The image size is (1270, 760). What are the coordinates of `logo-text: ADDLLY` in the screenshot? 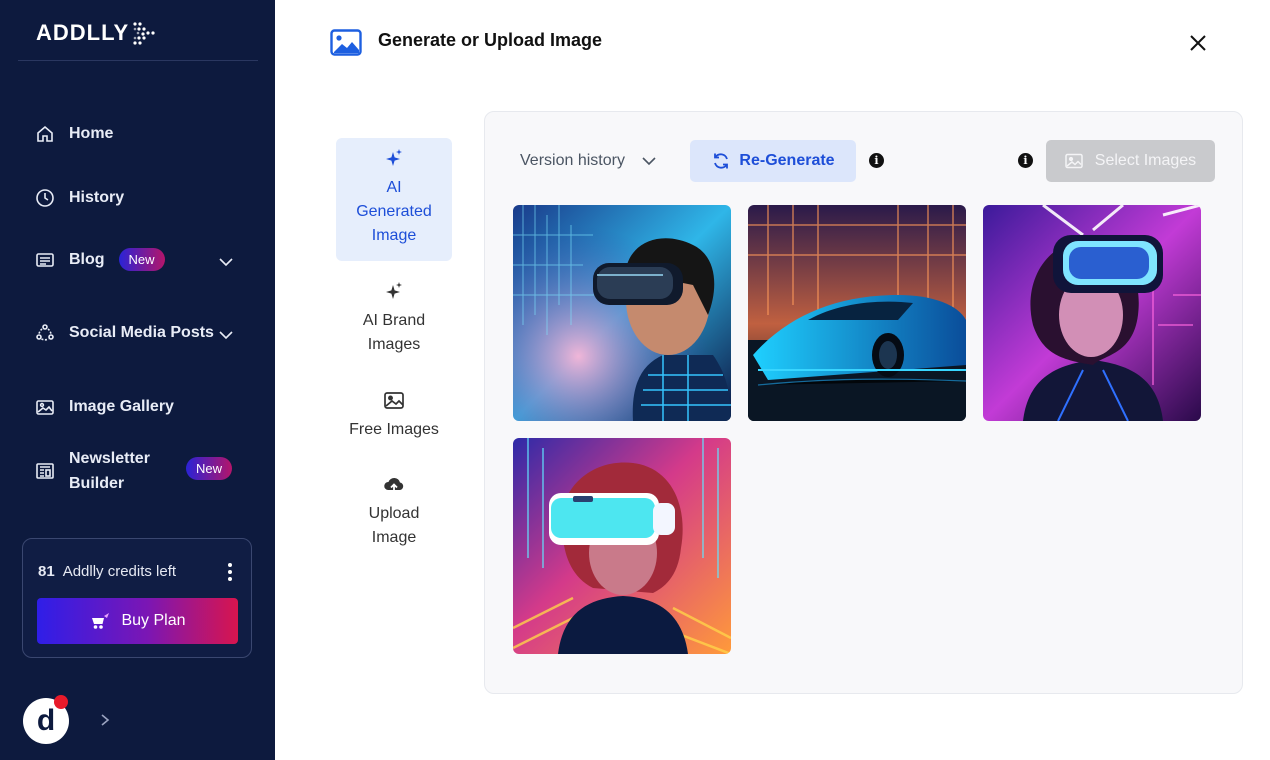 It's located at (83, 32).